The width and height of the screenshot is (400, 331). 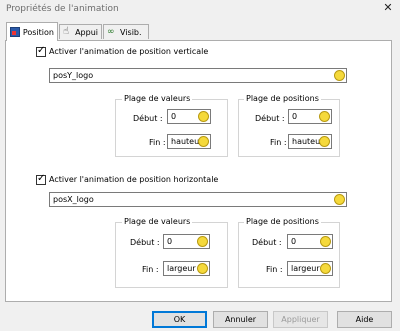 What do you see at coordinates (62, 9) in the screenshot?
I see `window-title: Propriétés de l'animation` at bounding box center [62, 9].